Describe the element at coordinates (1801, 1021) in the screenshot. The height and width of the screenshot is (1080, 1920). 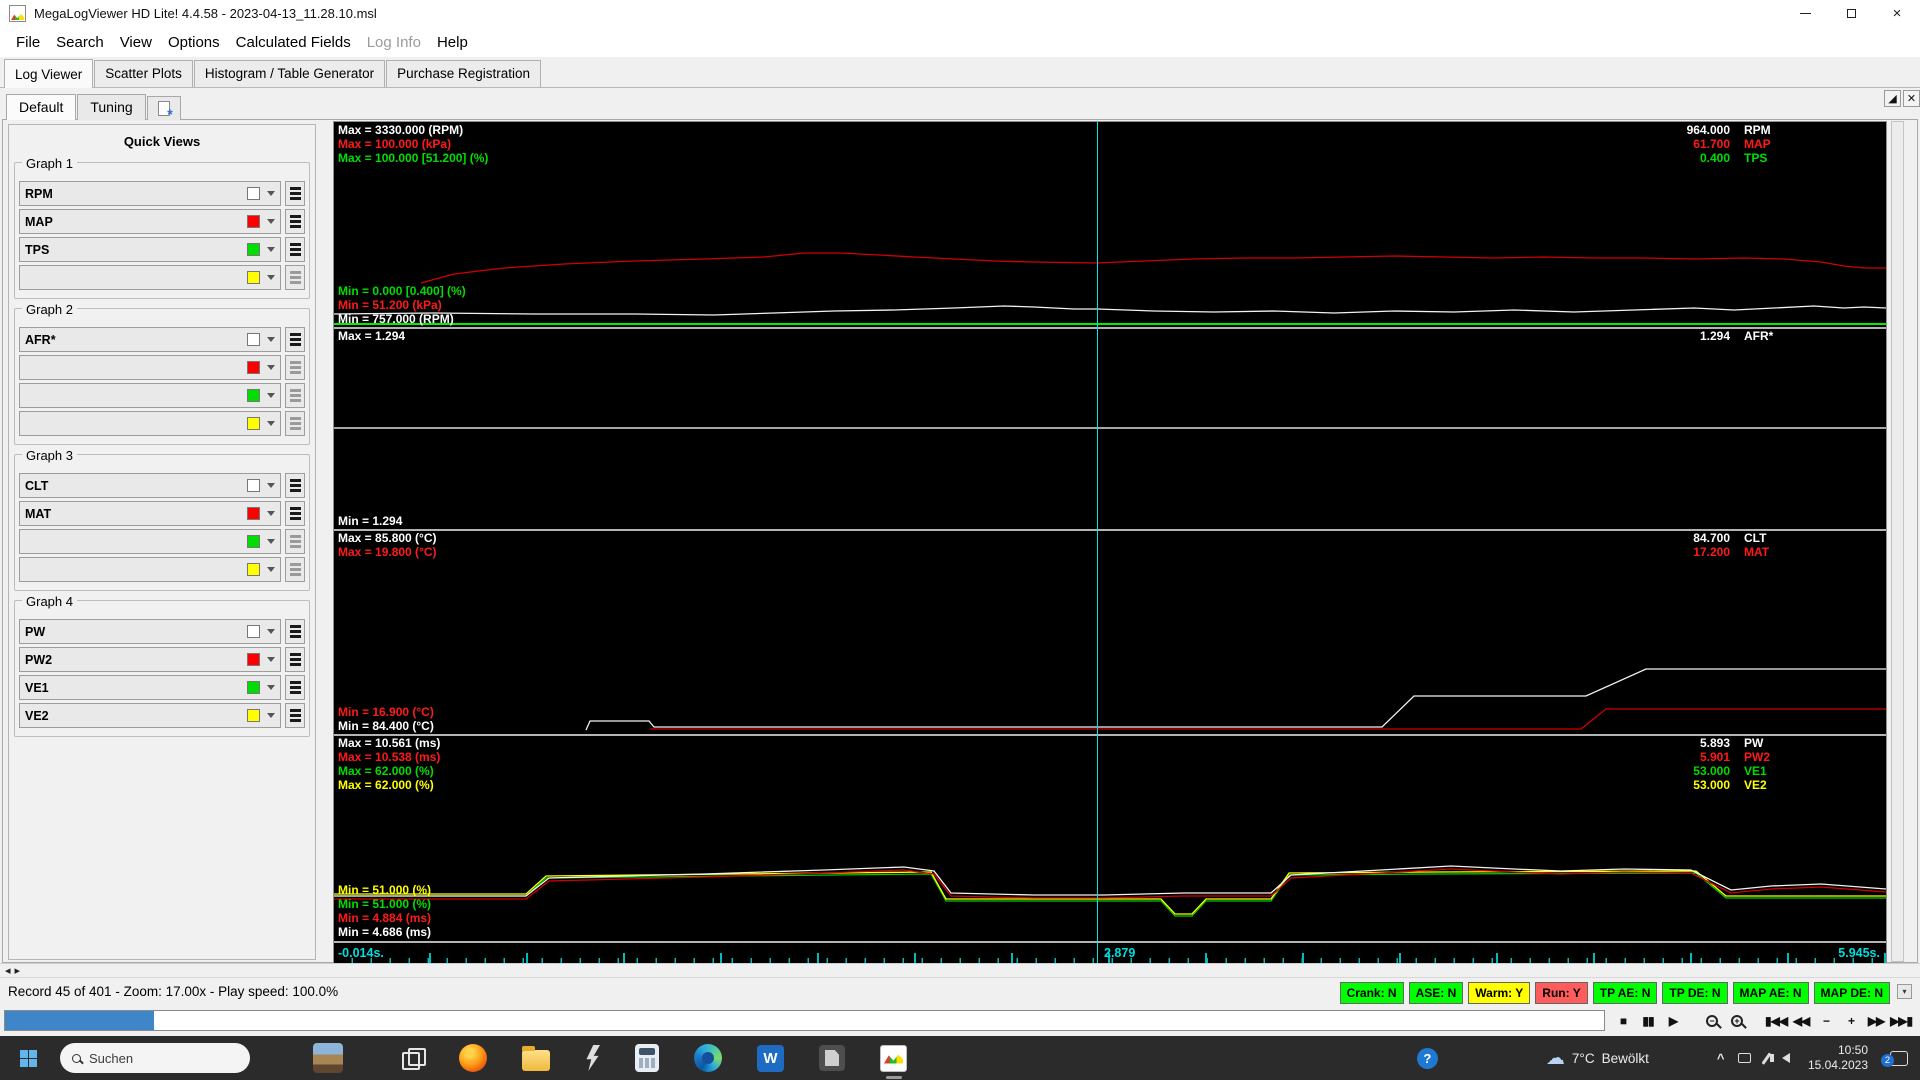
I see `rewind-button: ◀◀` at that location.